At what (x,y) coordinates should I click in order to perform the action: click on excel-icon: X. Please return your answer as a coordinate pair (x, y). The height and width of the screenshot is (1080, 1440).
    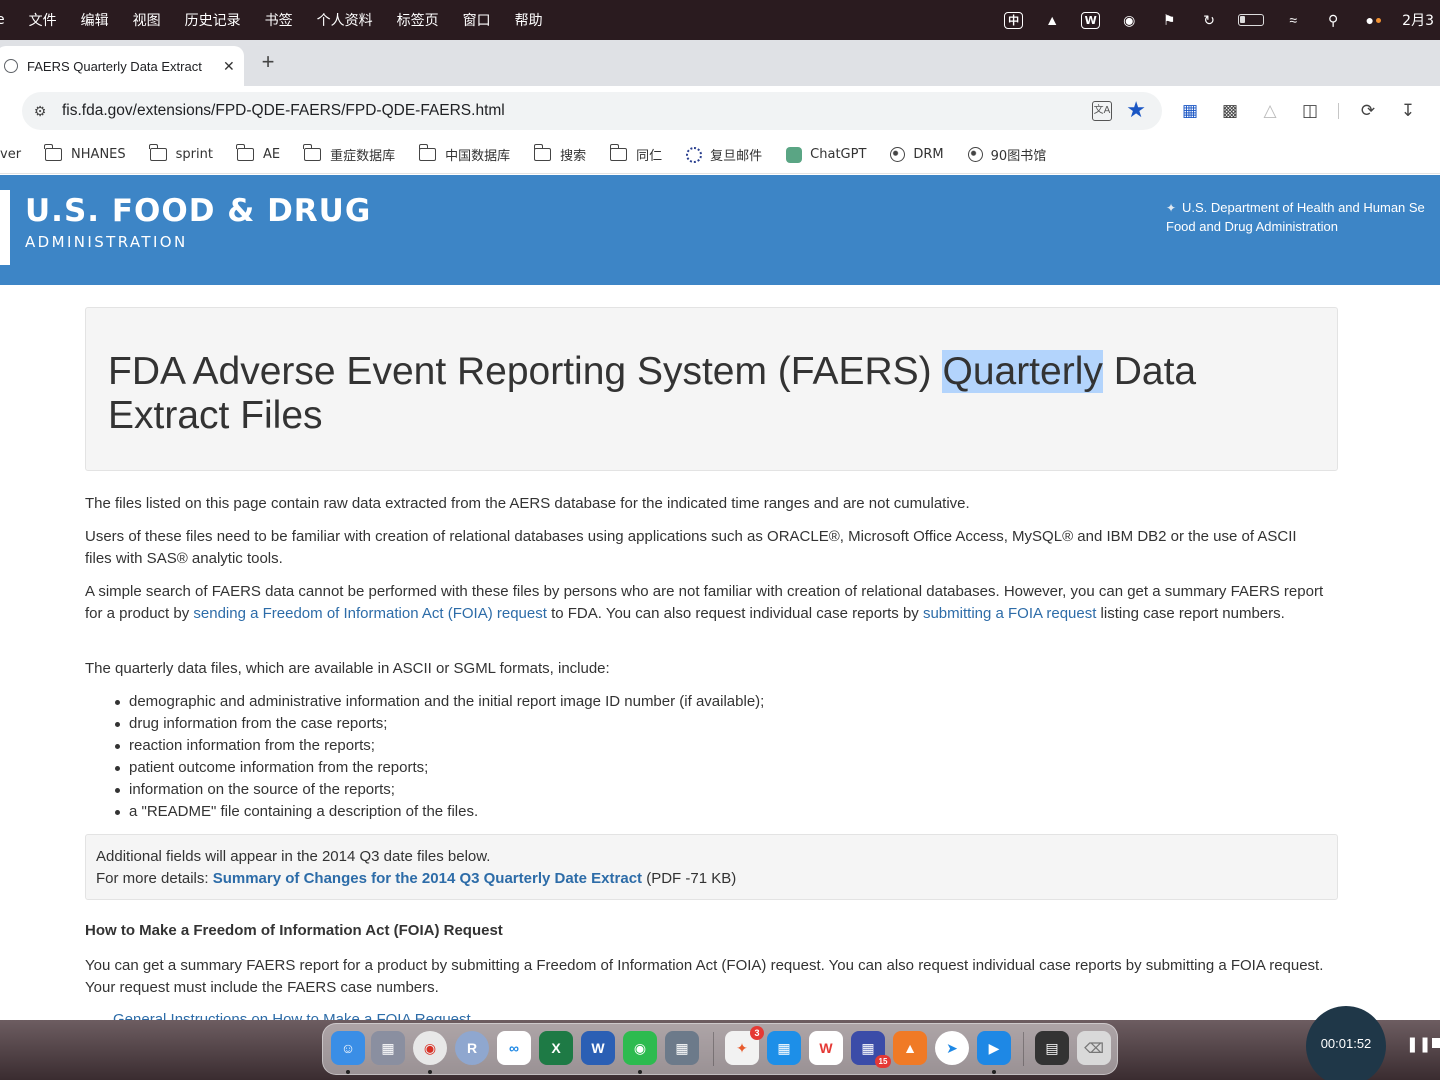
    Looking at the image, I should click on (556, 1048).